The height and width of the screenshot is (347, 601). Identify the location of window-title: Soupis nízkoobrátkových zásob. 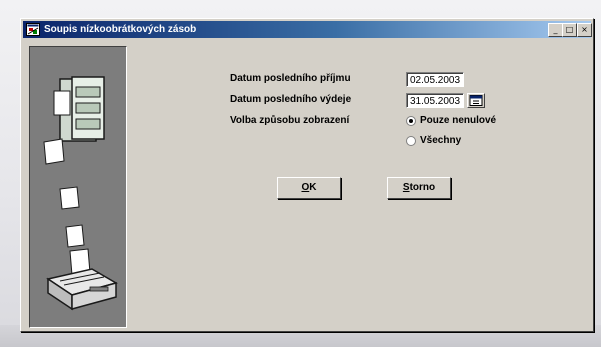
(120, 29).